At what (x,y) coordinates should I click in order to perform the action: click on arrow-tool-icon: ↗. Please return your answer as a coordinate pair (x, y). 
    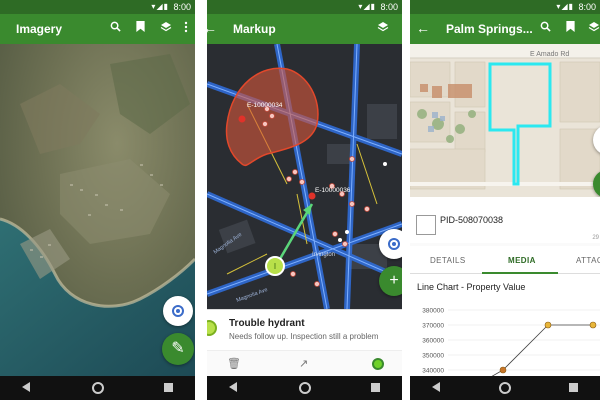
    Looking at the image, I should click on (303, 363).